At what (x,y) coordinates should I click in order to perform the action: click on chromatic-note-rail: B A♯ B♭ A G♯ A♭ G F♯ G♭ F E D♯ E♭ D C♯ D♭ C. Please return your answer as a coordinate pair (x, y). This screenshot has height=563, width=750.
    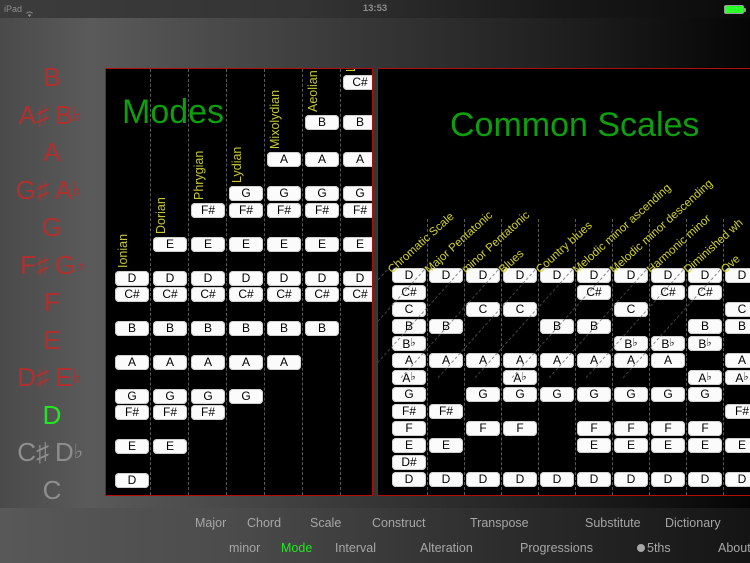
    Looking at the image, I should click on (52, 263).